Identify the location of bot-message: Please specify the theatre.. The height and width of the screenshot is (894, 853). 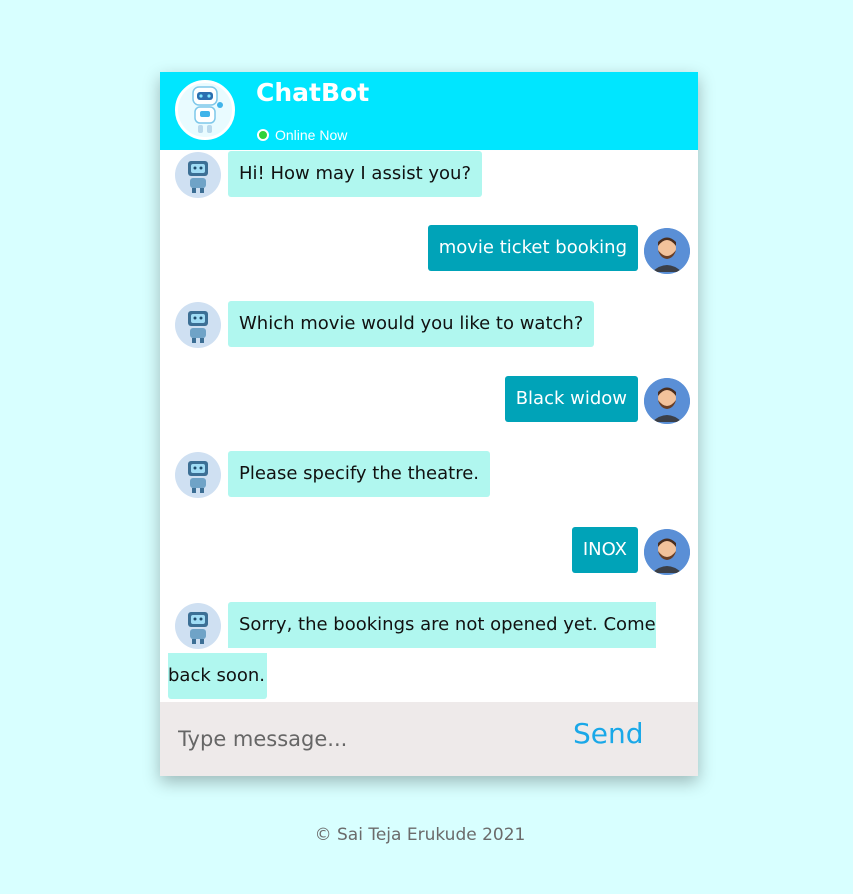
(359, 474).